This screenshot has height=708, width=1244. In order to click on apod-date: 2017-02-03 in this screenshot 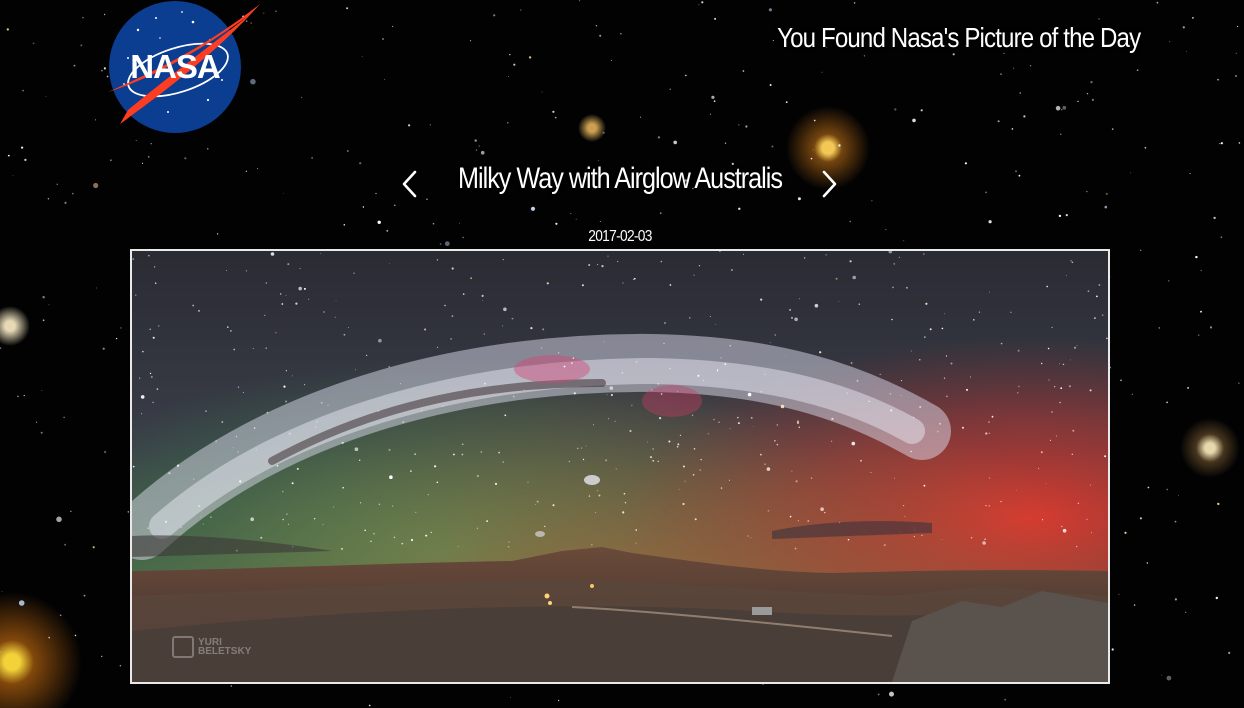, I will do `click(620, 236)`.